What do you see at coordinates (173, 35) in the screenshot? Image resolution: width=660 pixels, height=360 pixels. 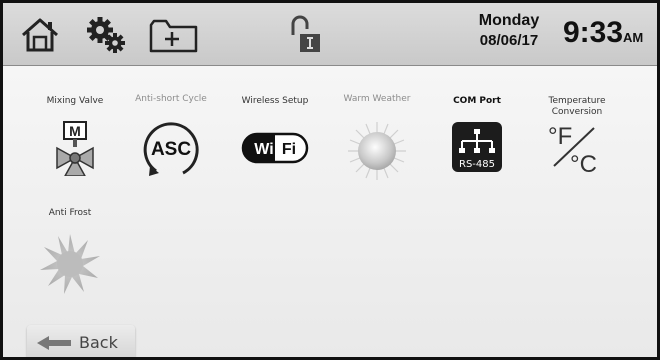 I see `add-folder-icon` at bounding box center [173, 35].